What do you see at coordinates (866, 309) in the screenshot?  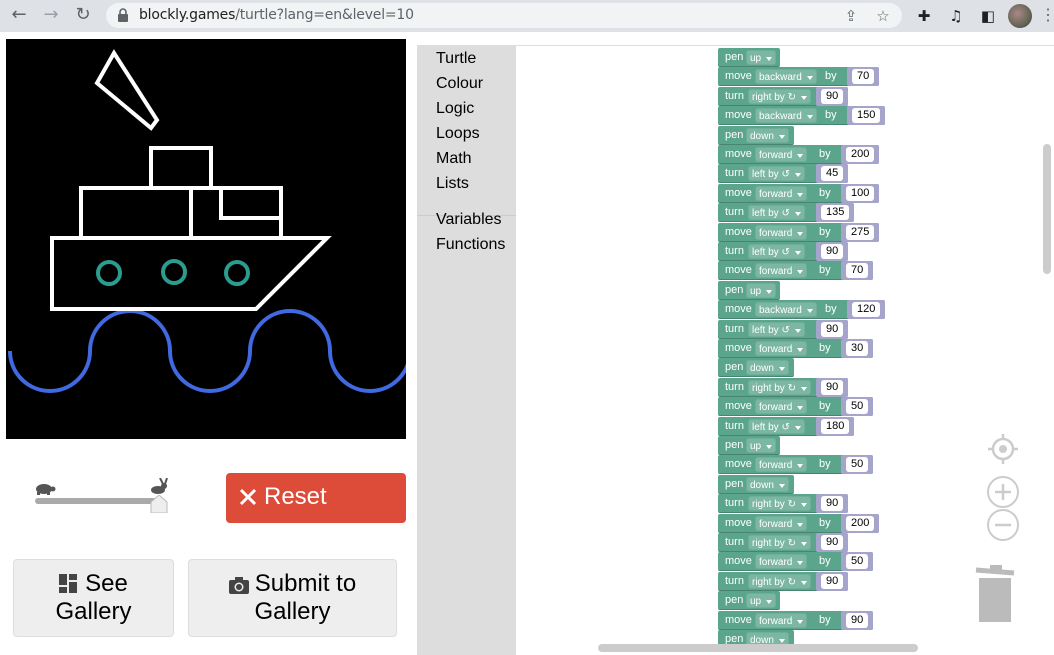 I see `number-block: 120` at bounding box center [866, 309].